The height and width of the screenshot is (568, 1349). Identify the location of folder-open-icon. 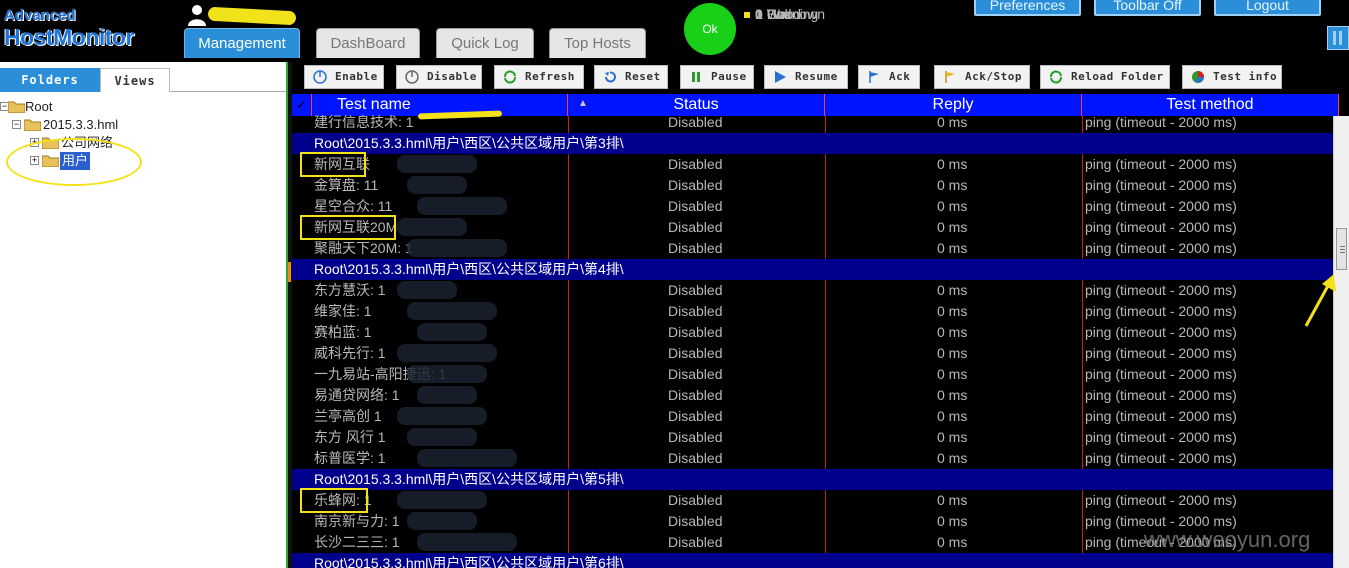
(32, 125).